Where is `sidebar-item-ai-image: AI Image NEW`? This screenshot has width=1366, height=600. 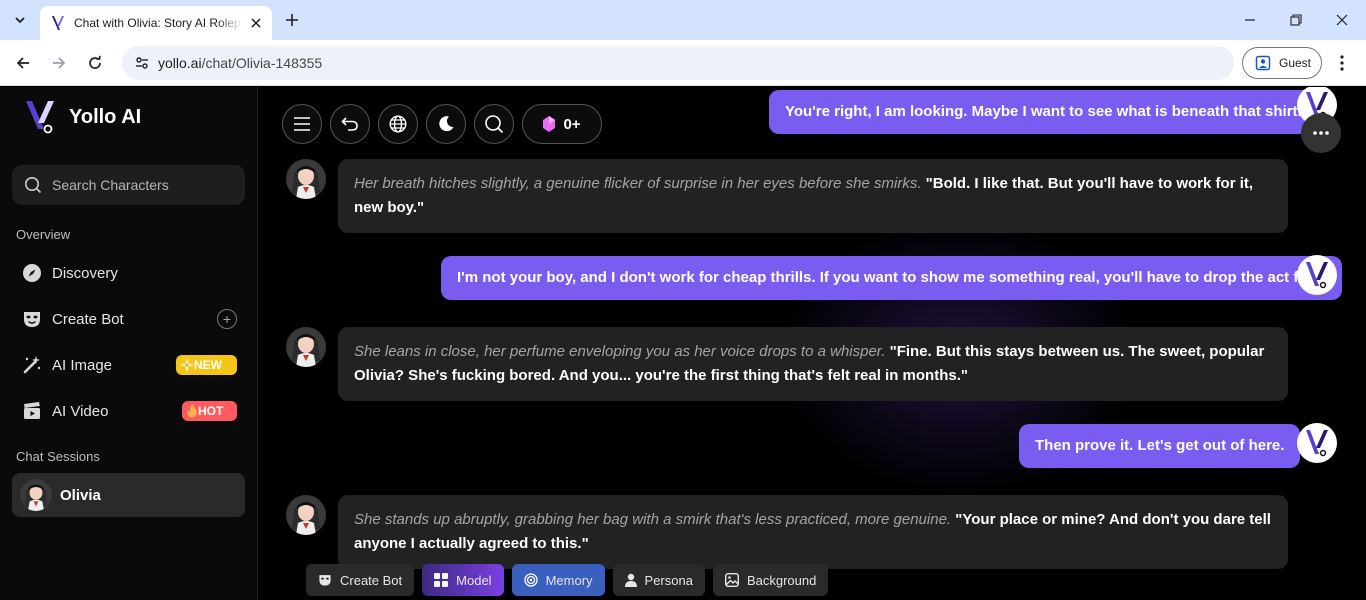
sidebar-item-ai-image: AI Image NEW is located at coordinates (128, 365).